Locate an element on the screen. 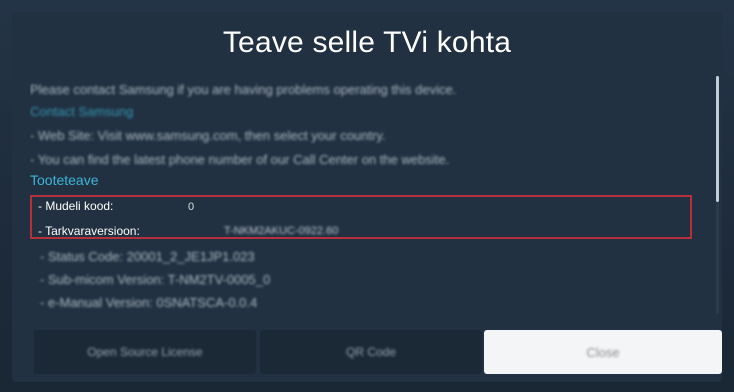 The height and width of the screenshot is (392, 734). scrollbar-thumb is located at coordinates (717, 139).